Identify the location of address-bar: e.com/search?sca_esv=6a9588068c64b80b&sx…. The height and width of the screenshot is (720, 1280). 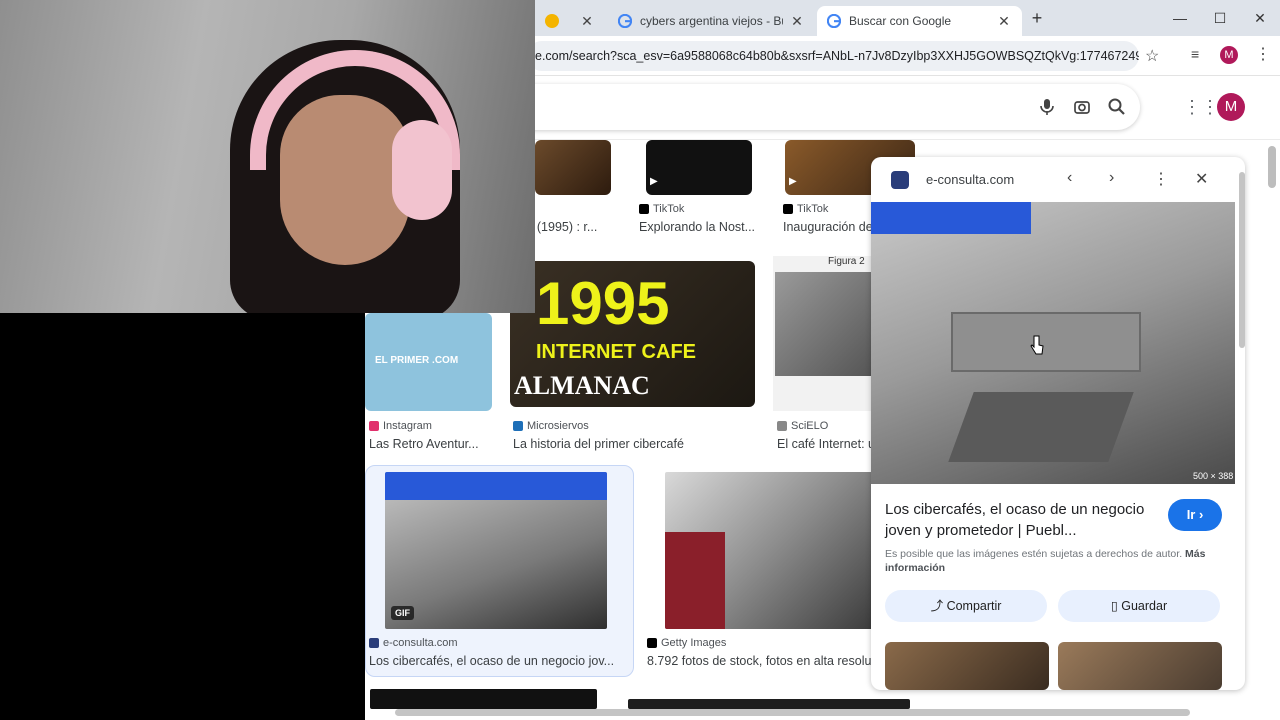
(833, 56).